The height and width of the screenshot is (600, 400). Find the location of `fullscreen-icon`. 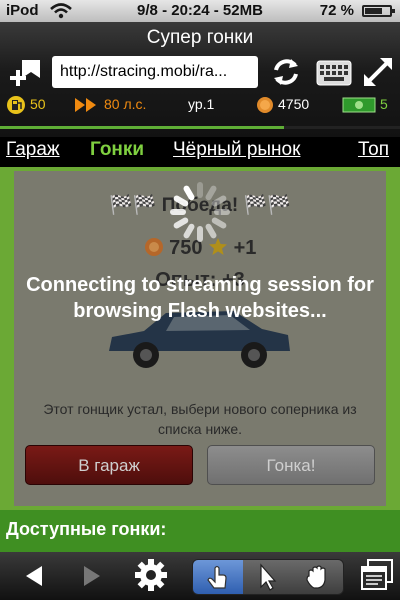

fullscreen-icon is located at coordinates (378, 72).